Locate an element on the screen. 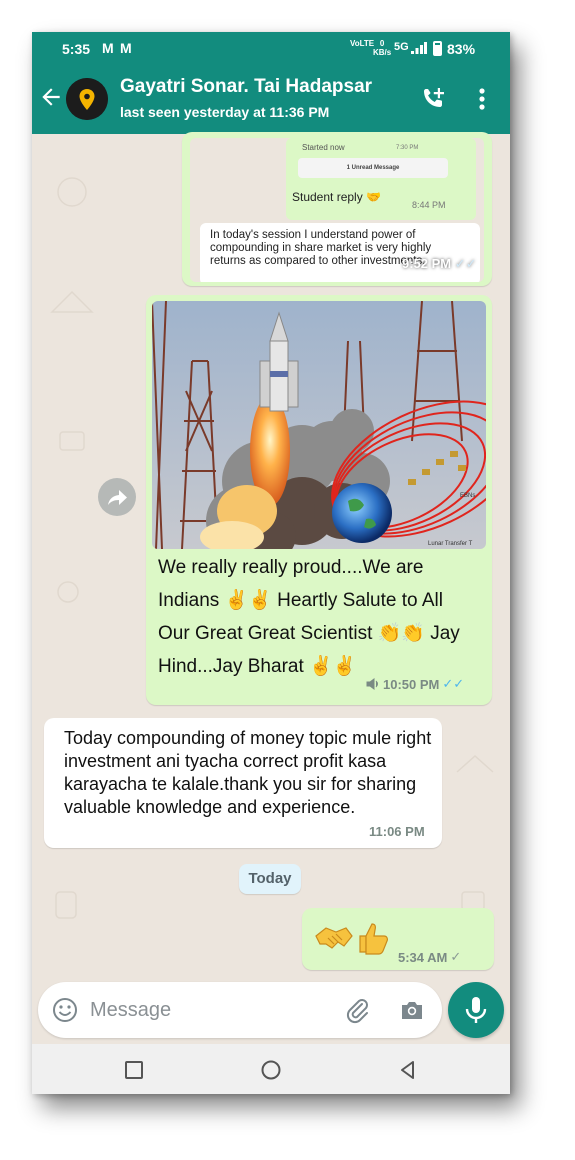 This screenshot has height=1160, width=575. message-meta: 10:50 PM ✓✓ is located at coordinates (415, 684).